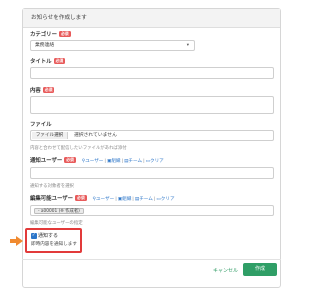 The height and width of the screenshot is (290, 320). What do you see at coordinates (152, 135) in the screenshot?
I see `file-input: ファイル選択 選択されていません` at bounding box center [152, 135].